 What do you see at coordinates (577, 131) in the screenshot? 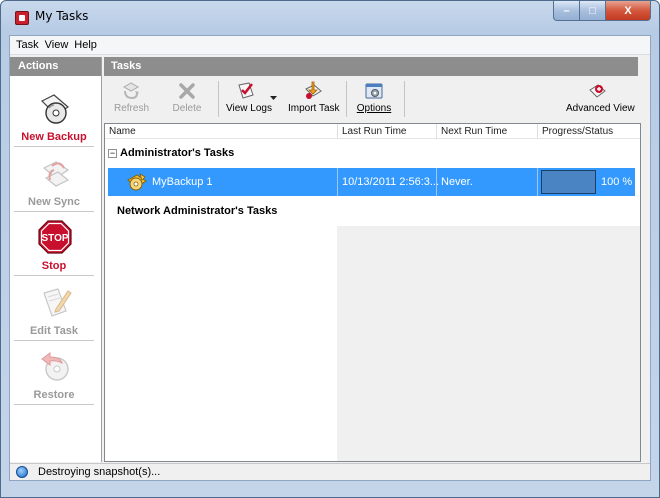
I see `column-header-progress: Progress/Status` at bounding box center [577, 131].